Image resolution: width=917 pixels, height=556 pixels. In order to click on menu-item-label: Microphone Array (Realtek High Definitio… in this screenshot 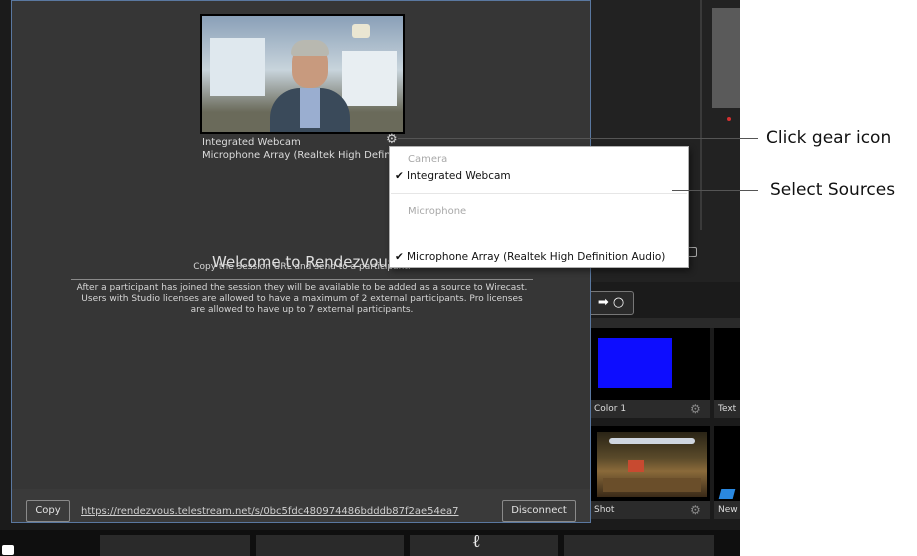, I will do `click(536, 257)`.